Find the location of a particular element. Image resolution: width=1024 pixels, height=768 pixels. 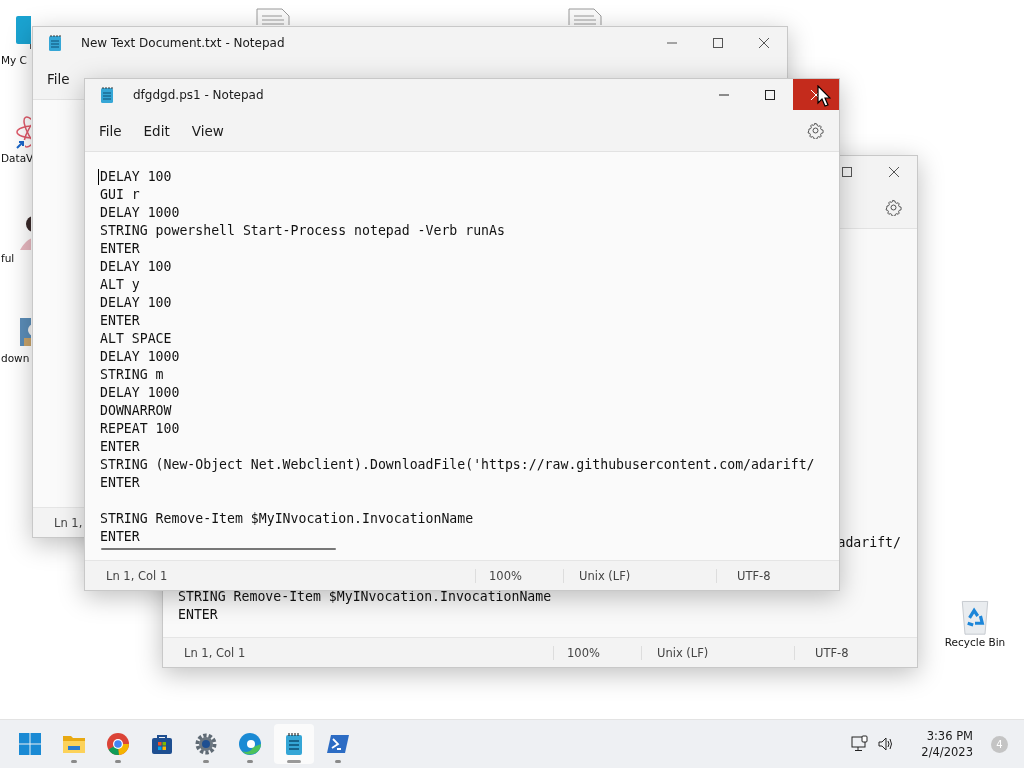

code-line: STRING powershell Start-Process notepad -Verb runAs is located at coordinates (302, 231).